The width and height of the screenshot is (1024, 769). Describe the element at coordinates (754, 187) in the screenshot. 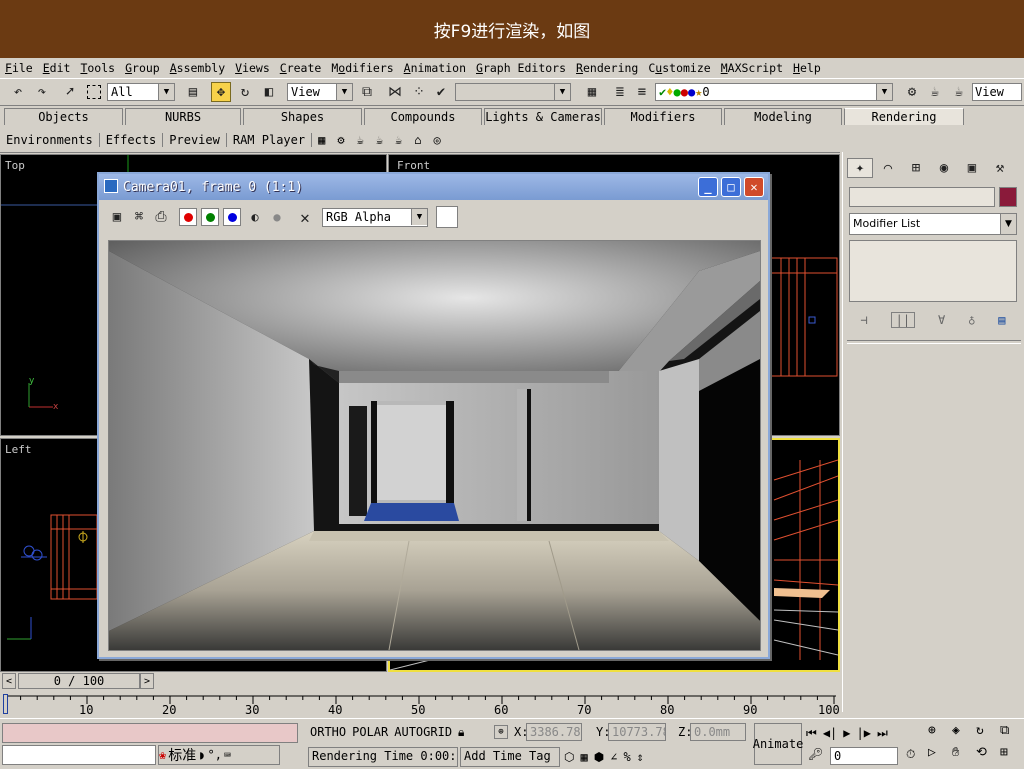

I see `close-icon: ✕` at that location.